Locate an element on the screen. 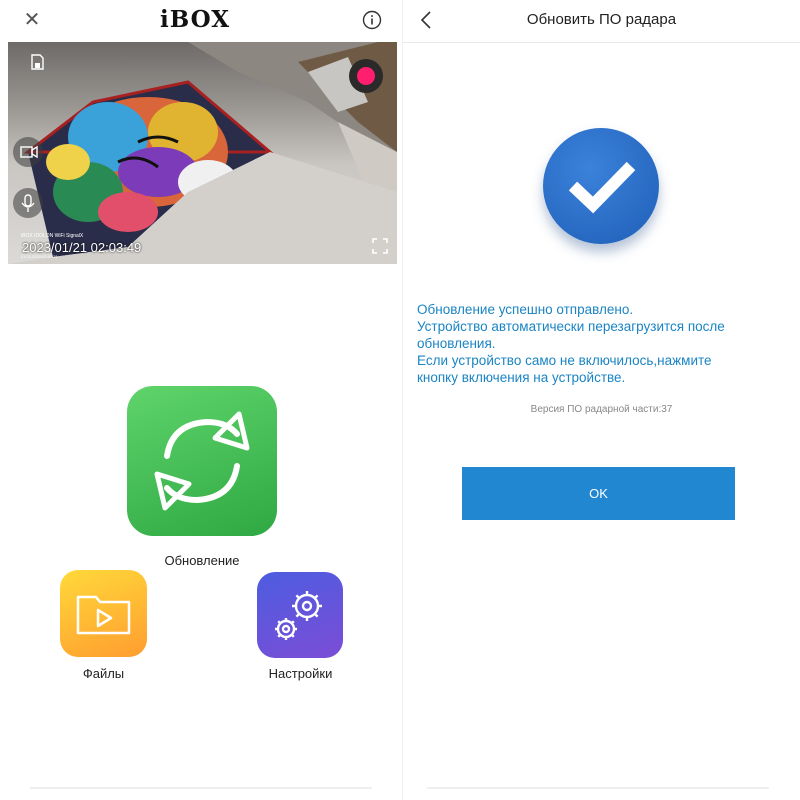 The height and width of the screenshot is (800, 800). settings-app-button is located at coordinates (300, 615).